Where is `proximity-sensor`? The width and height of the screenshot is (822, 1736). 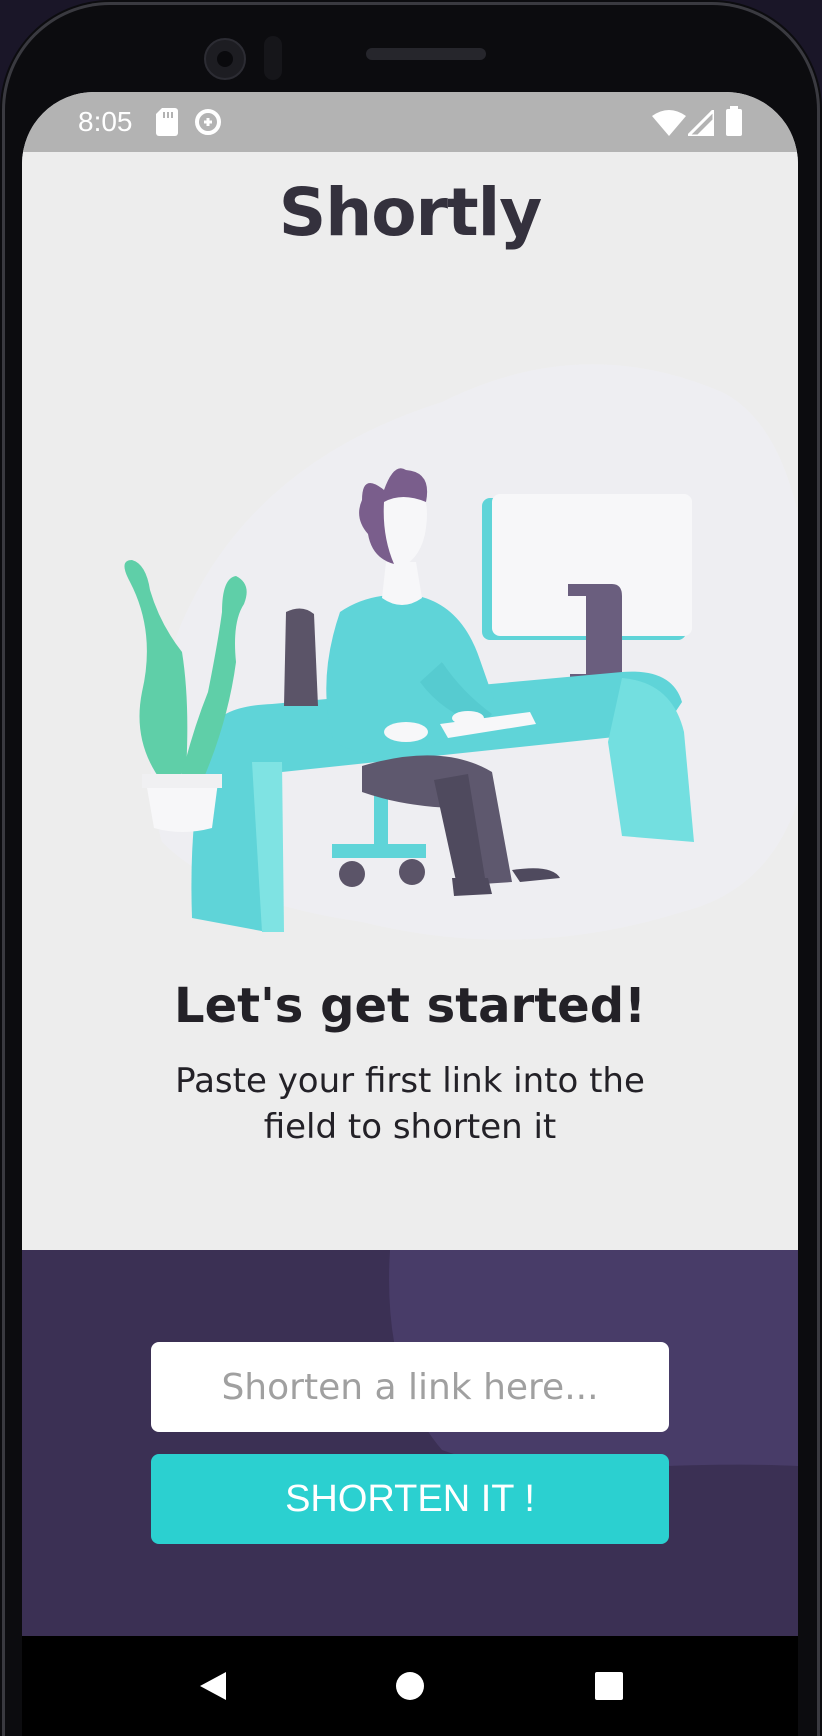 proximity-sensor is located at coordinates (273, 58).